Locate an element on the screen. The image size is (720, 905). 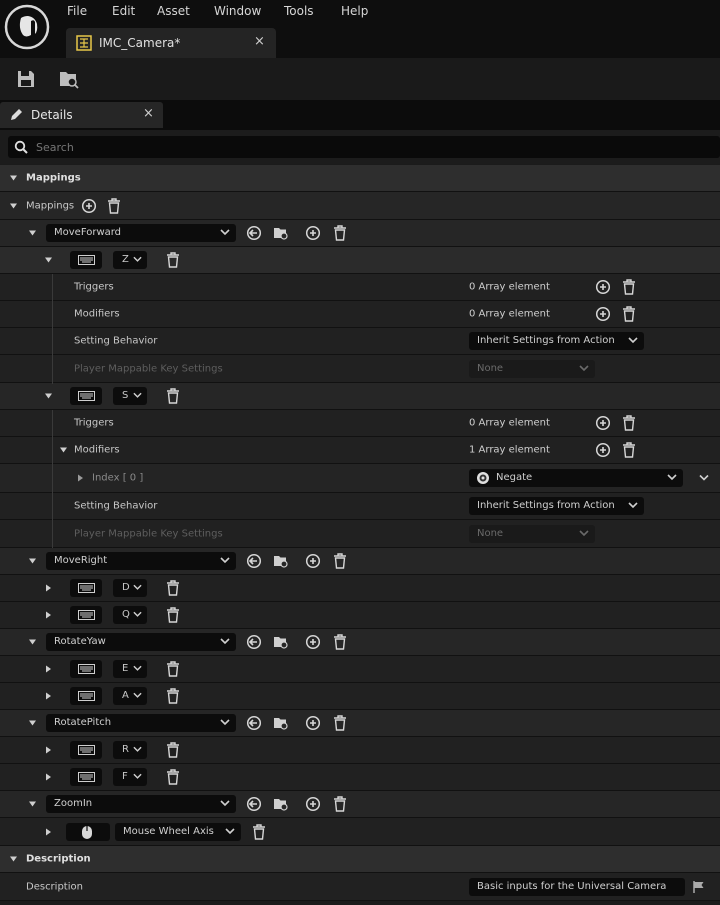
key-row-s: S is located at coordinates (360, 396).